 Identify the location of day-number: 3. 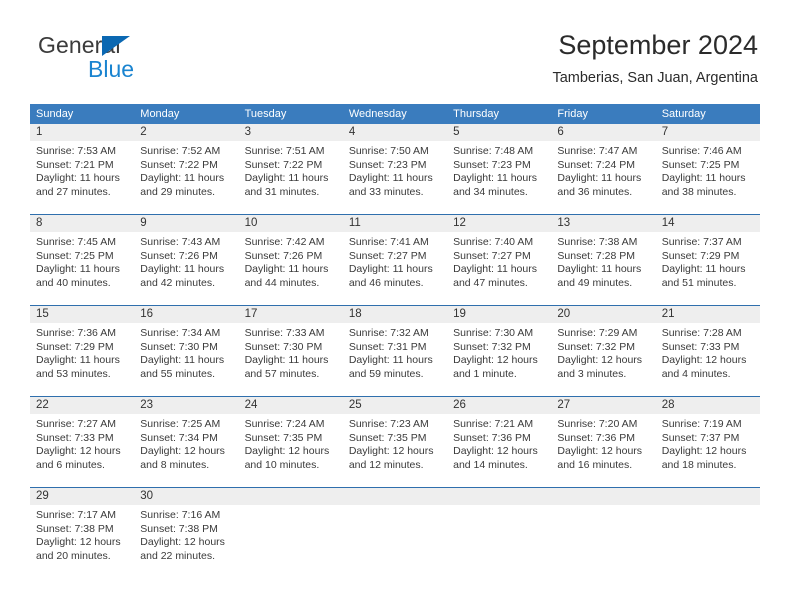
(291, 132).